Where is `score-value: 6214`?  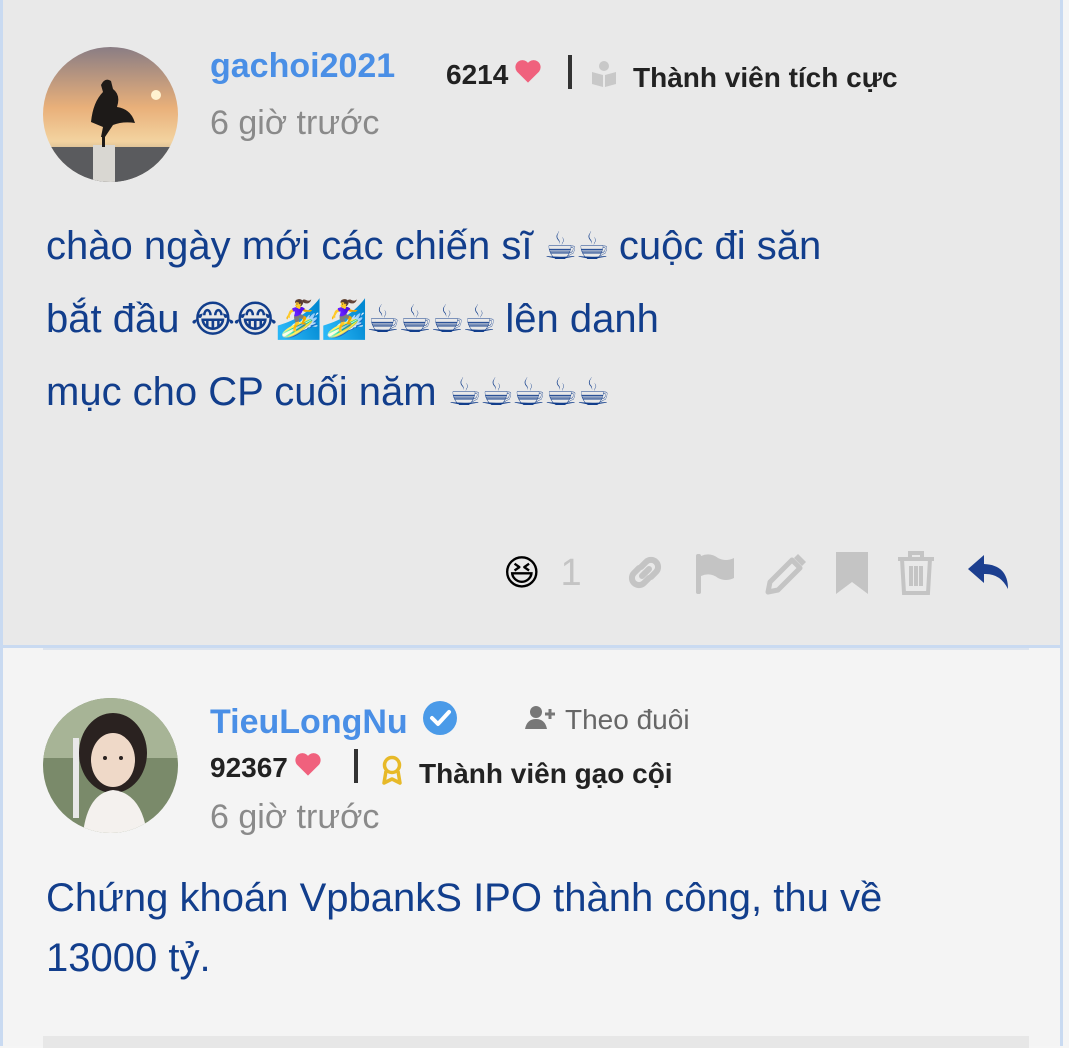 score-value: 6214 is located at coordinates (477, 74).